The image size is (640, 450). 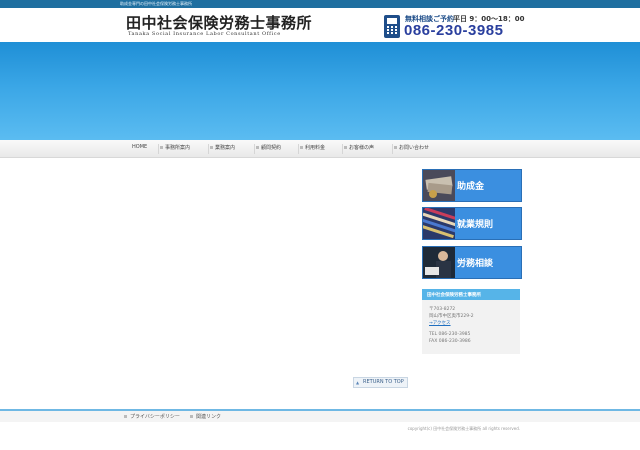 I want to click on sidebar-button-consultation: 労務相談, so click(x=472, y=262).